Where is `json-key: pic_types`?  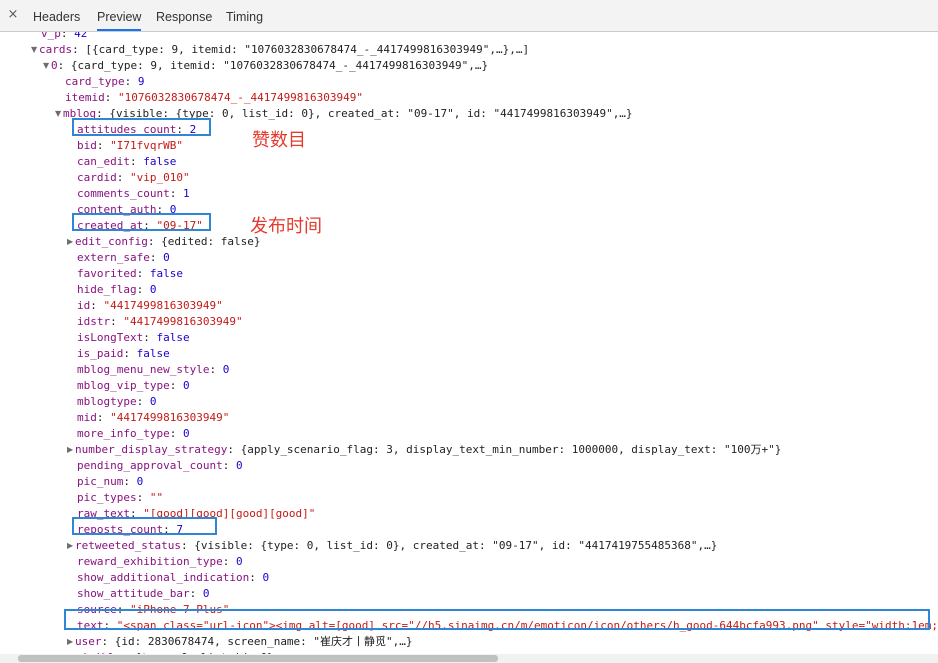 json-key: pic_types is located at coordinates (107, 497).